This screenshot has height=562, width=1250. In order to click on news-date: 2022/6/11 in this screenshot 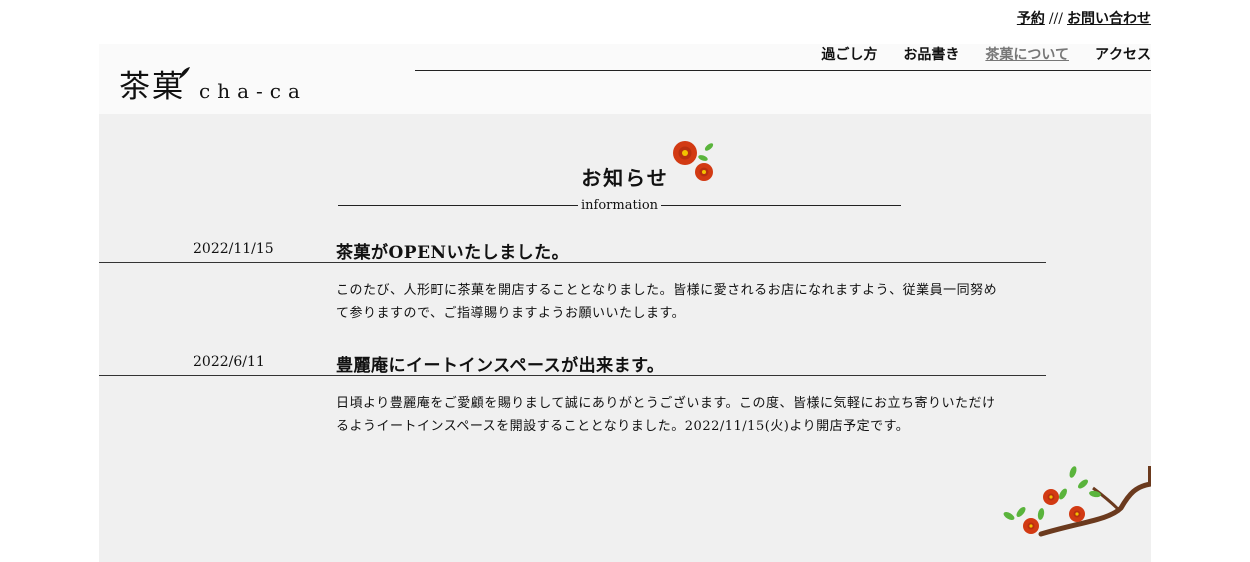, I will do `click(229, 362)`.